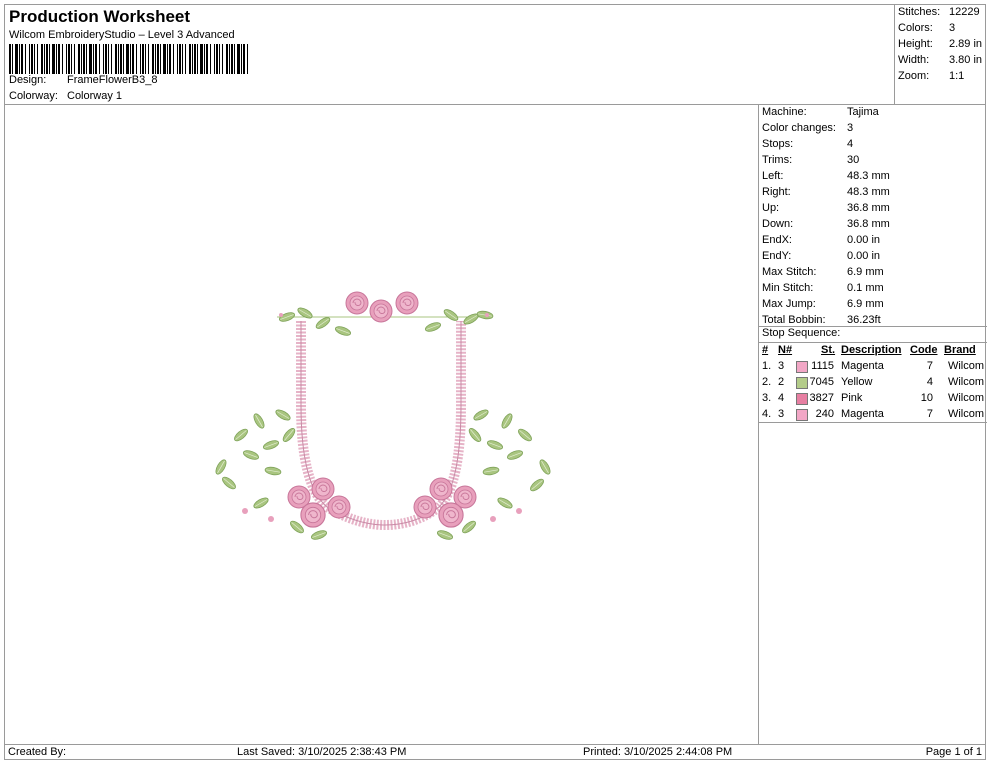 This screenshot has width=990, height=762. I want to click on stop-sequence-row: 2. 2 7045 Yellow 4 Wilcom, so click(873, 382).